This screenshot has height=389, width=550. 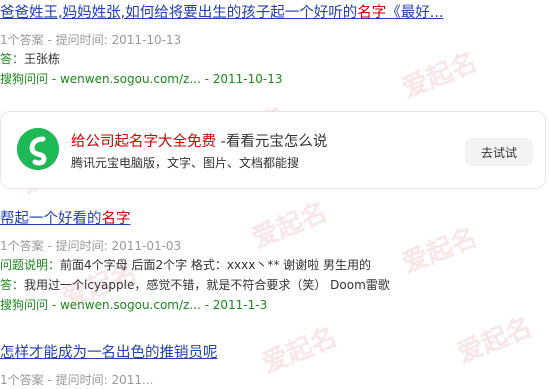 I want to click on answer-text: 王张栋, so click(x=42, y=59).